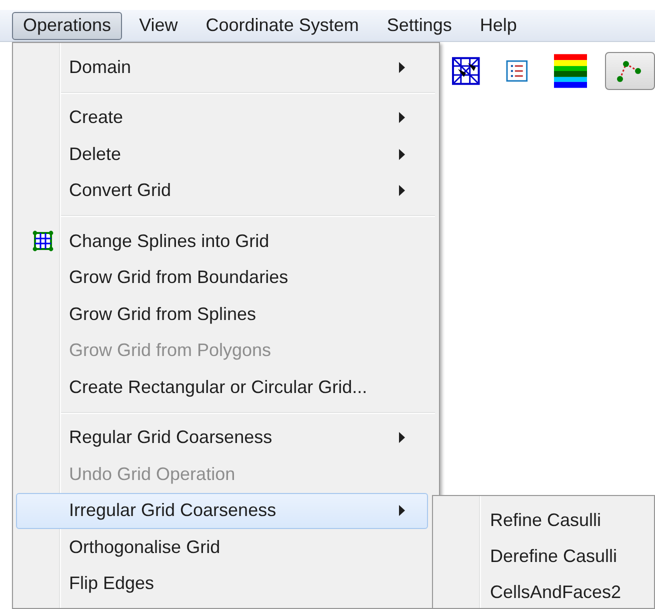  I want to click on submenu-item: Derefine Casulli, so click(554, 556).